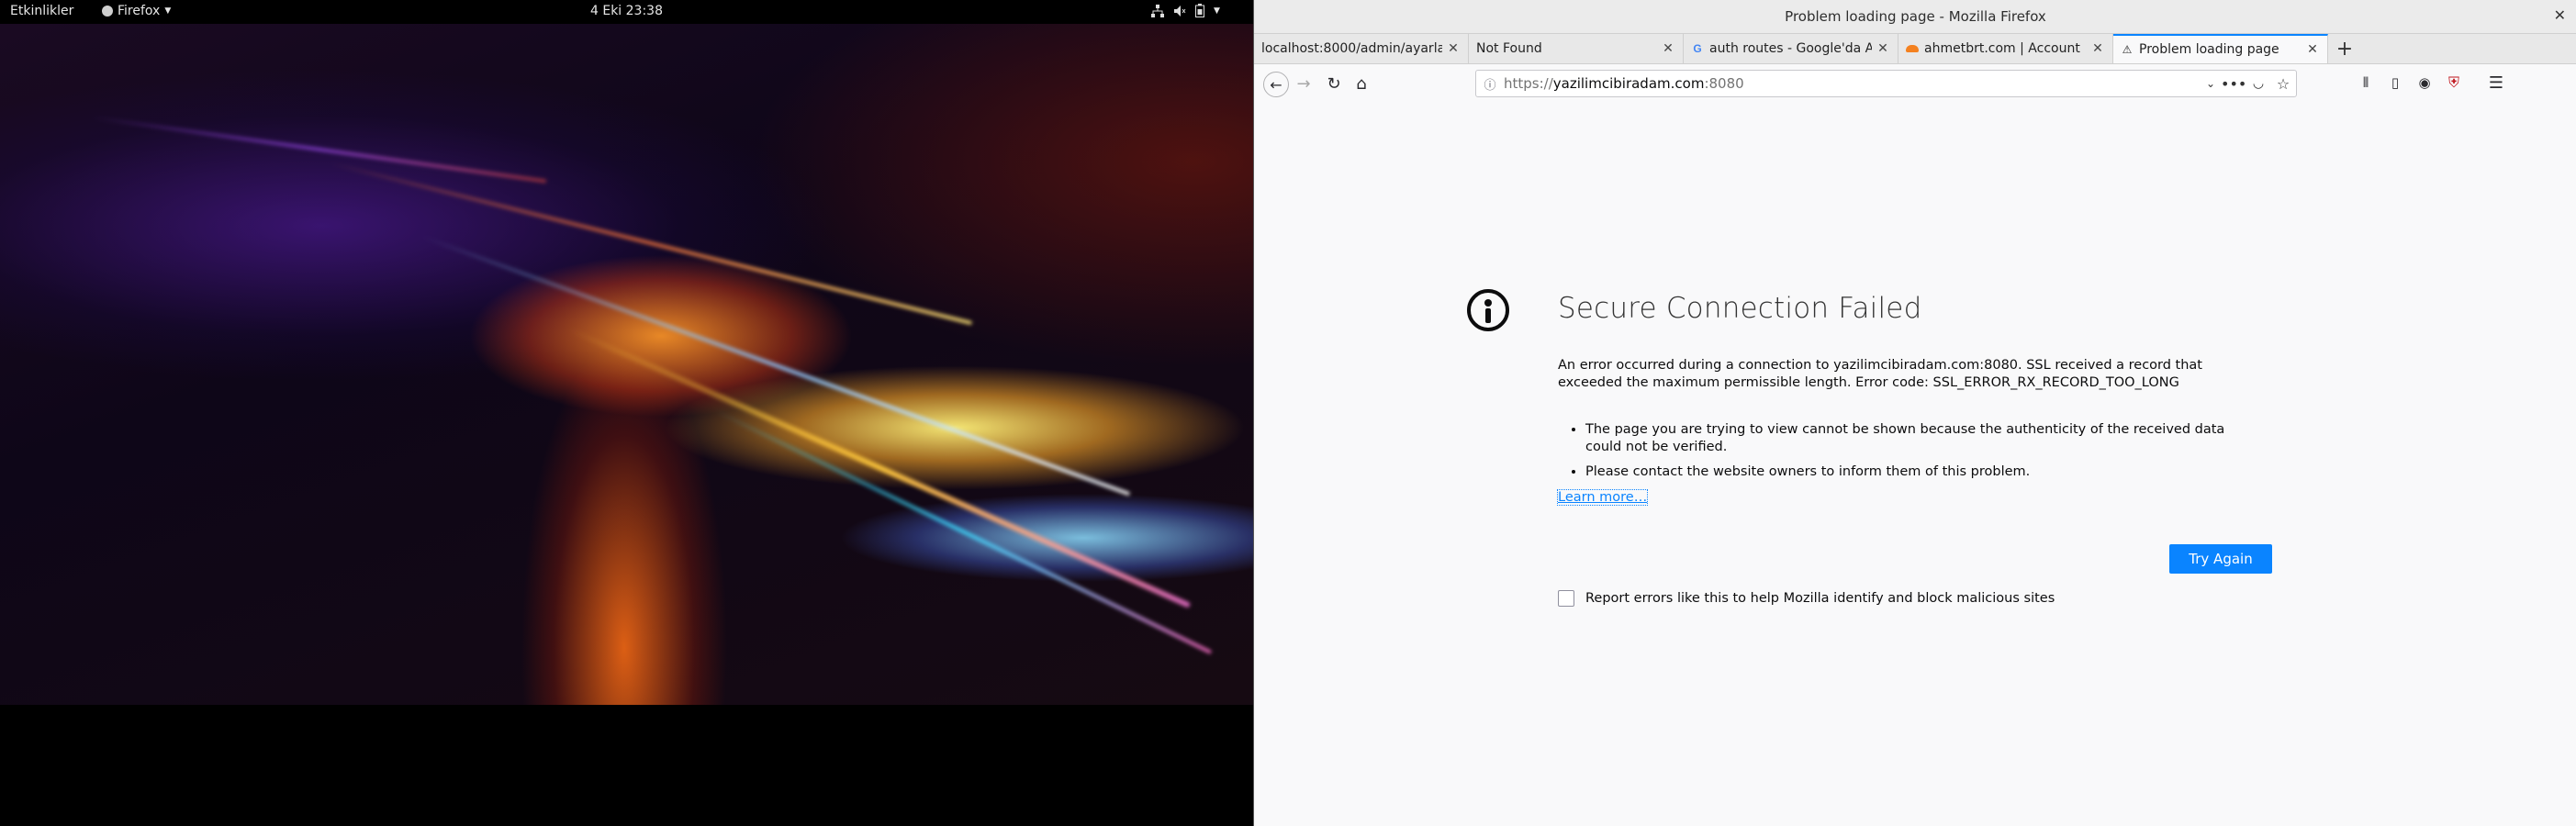  I want to click on app-menu-label: Firefox, so click(139, 11).